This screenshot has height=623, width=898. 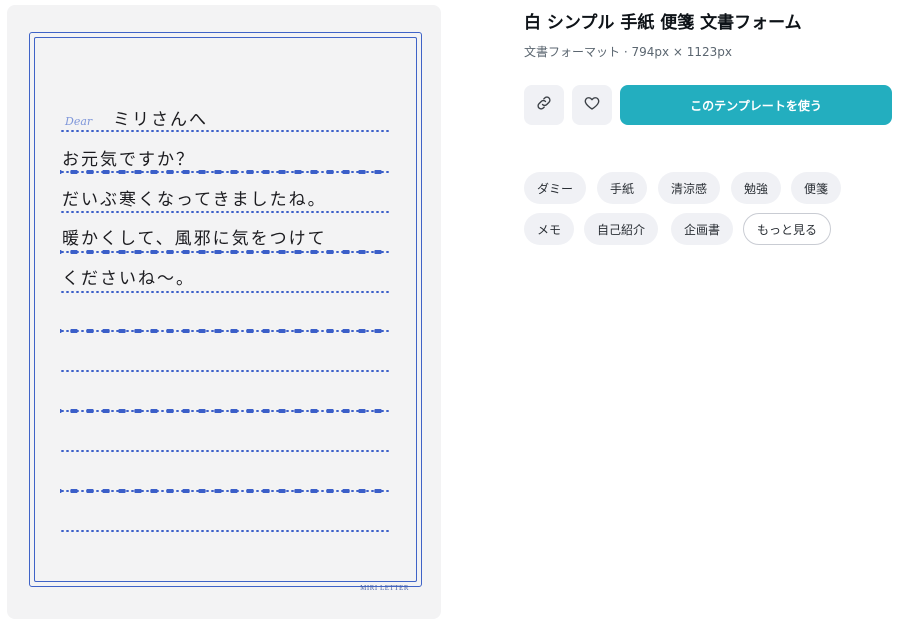 I want to click on tag-chip: ダミー, so click(x=555, y=188).